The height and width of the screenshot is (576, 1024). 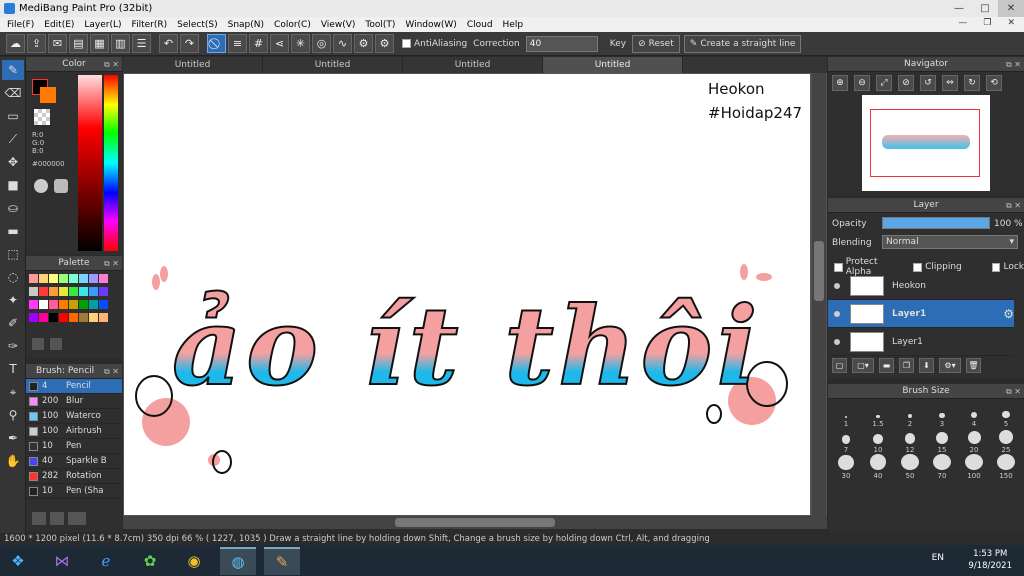 I want to click on menu-close-button: ✕, so click(x=1011, y=23).